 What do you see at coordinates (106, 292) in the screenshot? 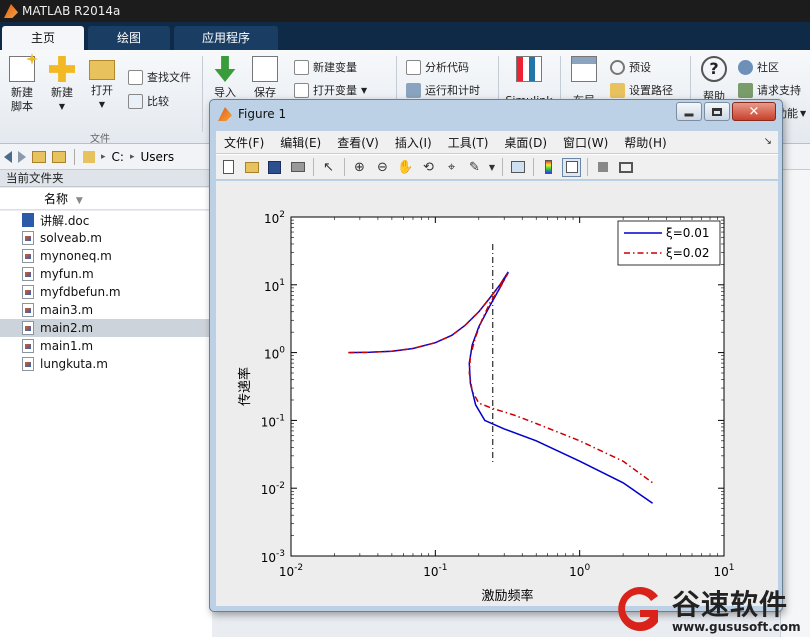
I see `file-item: myfdbefun.m` at bounding box center [106, 292].